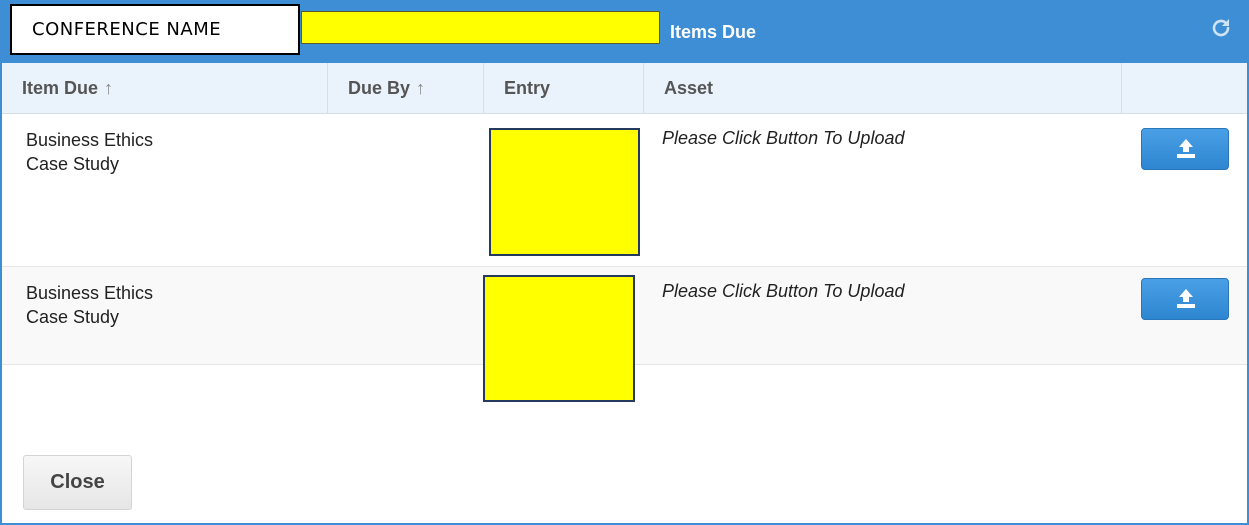 Image resolution: width=1249 pixels, height=525 pixels. What do you see at coordinates (165, 88) in the screenshot?
I see `column-header-item-due: Item Due ↑` at bounding box center [165, 88].